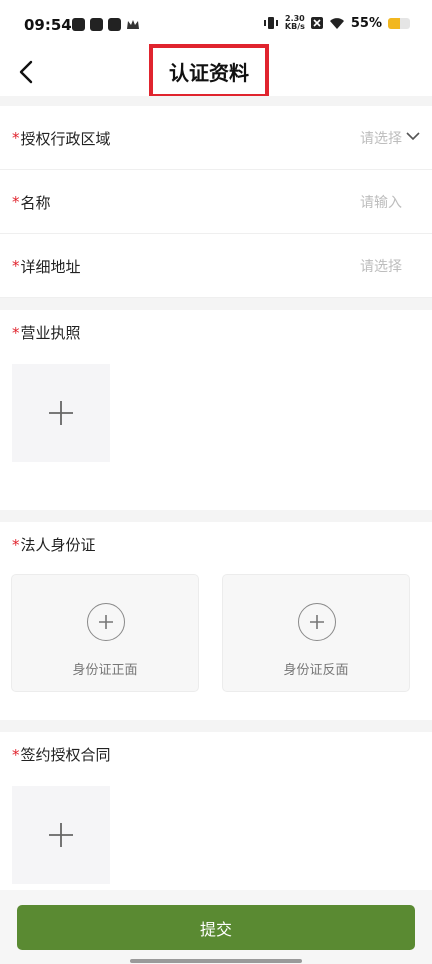  I want to click on name-label: * 名称, so click(31, 202).